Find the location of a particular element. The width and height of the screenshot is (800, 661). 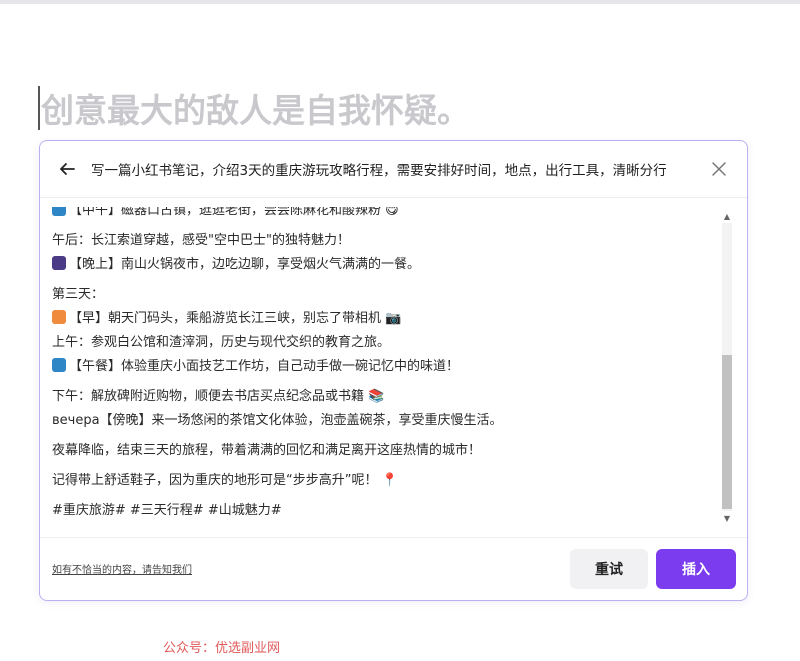

content-line: 记得带上舒适鞋子，因为重庆的地形可是“步步高升”呢！ 📍 is located at coordinates (277, 481).